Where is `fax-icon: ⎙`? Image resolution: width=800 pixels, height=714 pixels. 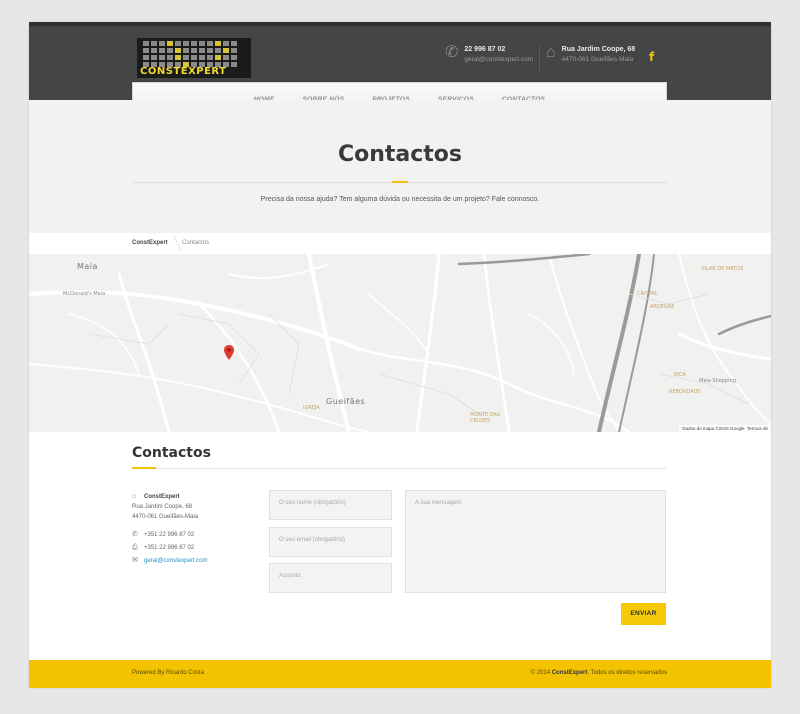 fax-icon: ⎙ is located at coordinates (135, 547).